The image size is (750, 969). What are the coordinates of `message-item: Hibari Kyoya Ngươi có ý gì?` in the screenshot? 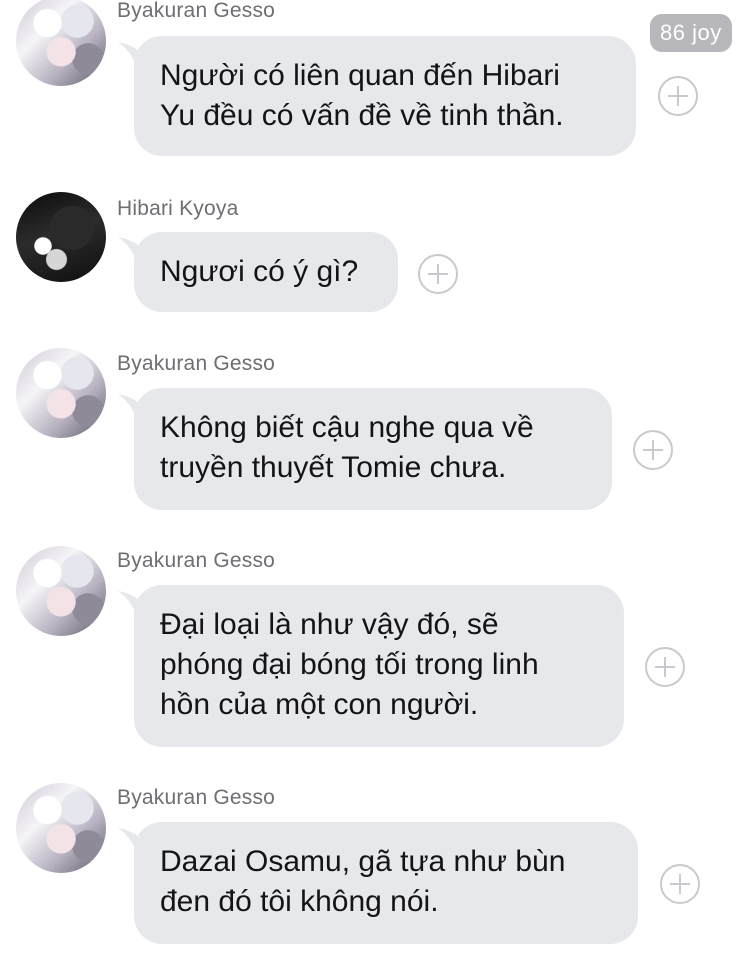 It's located at (375, 255).